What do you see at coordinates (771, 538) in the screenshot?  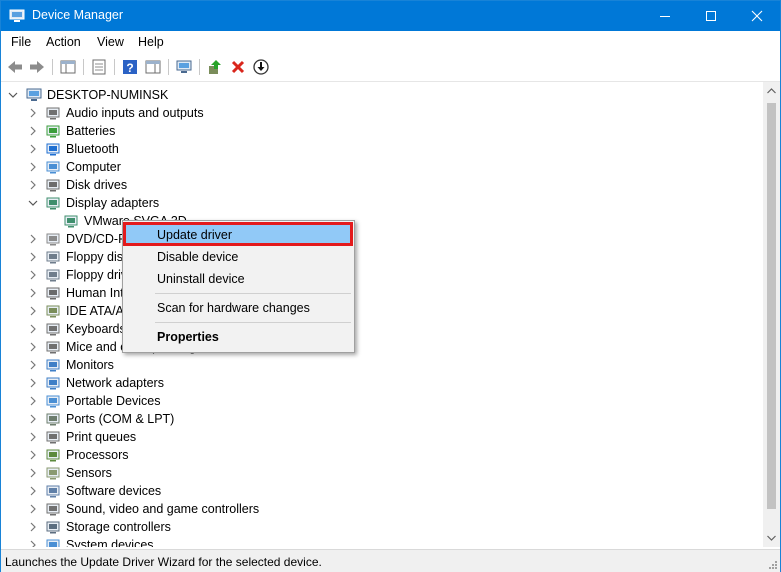 I see `scroll-down-icon` at bounding box center [771, 538].